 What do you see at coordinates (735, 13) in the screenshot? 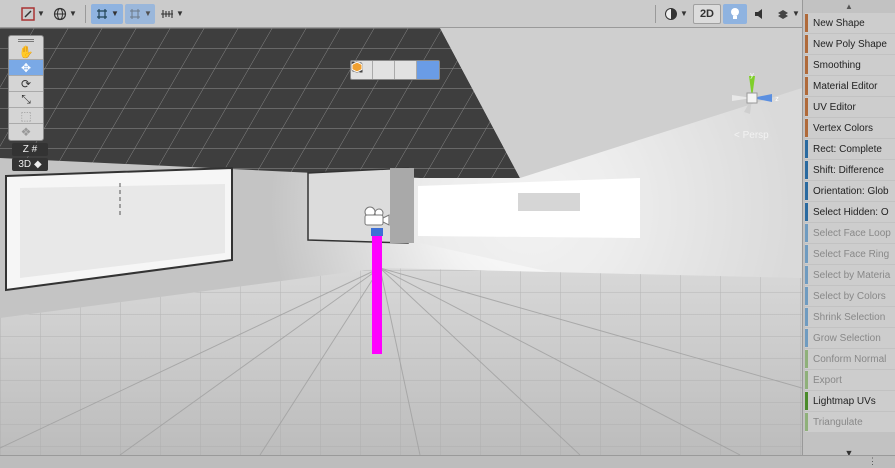
I see `lighting-toggle-button` at bounding box center [735, 13].